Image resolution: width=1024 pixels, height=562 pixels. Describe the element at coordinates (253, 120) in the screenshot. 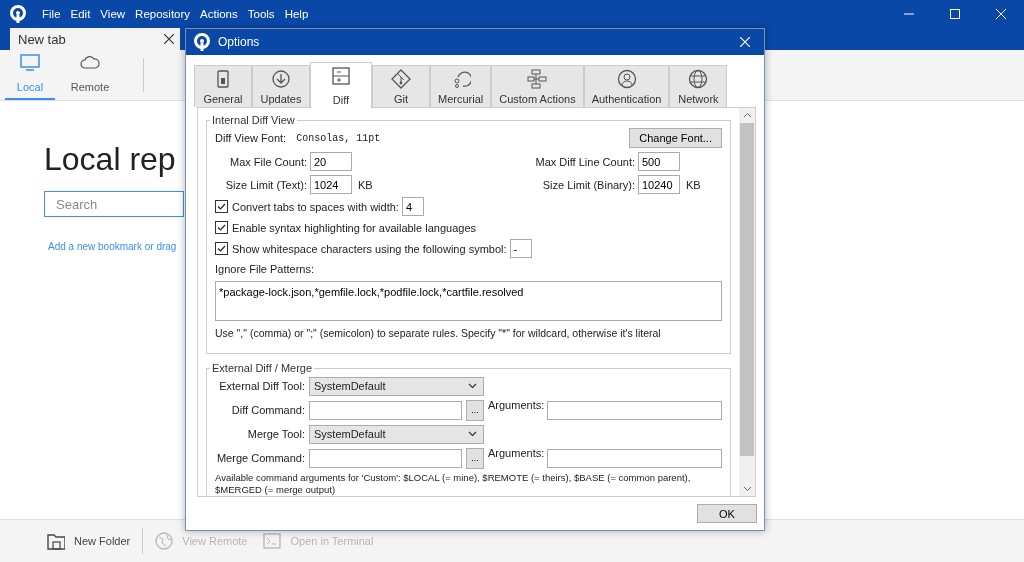

I see `group-title: Internal Diff View` at that location.